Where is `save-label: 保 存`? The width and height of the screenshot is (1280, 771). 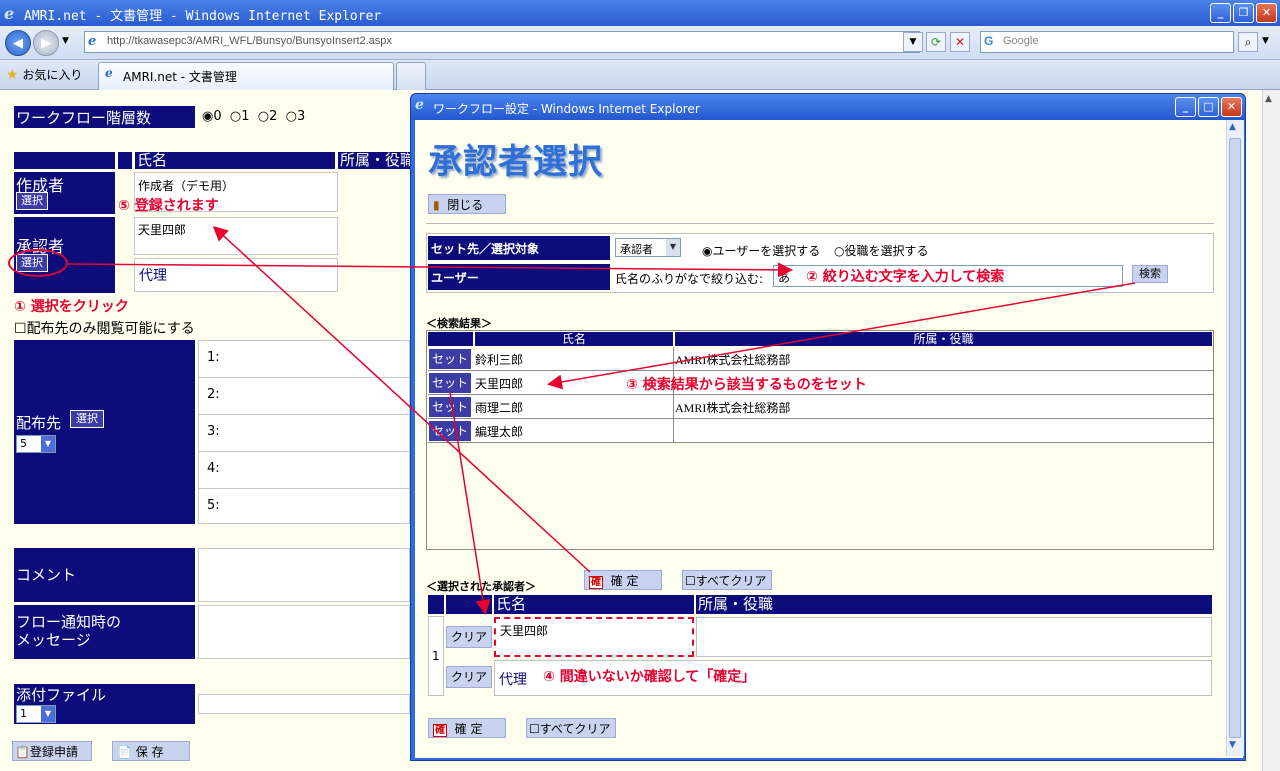 save-label: 保 存 is located at coordinates (149, 752).